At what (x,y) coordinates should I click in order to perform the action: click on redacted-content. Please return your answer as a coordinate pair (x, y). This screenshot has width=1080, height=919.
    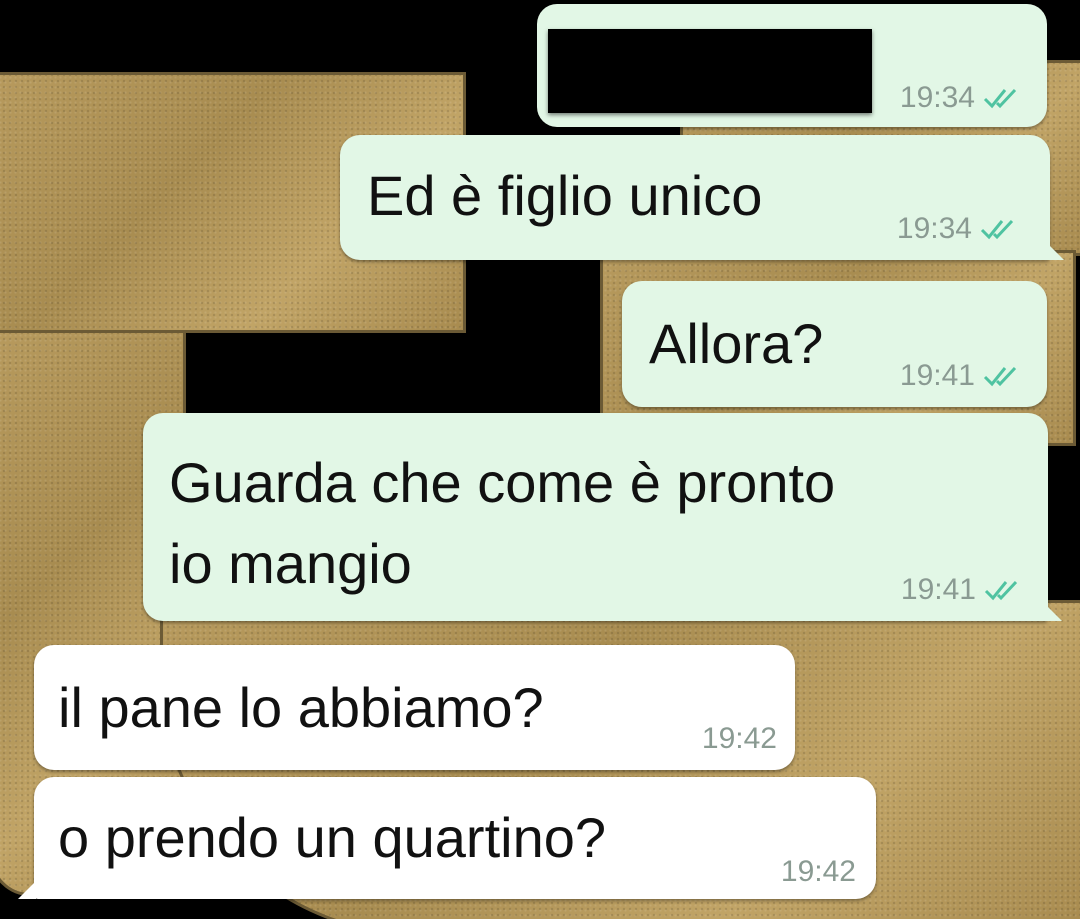
    Looking at the image, I should click on (710, 71).